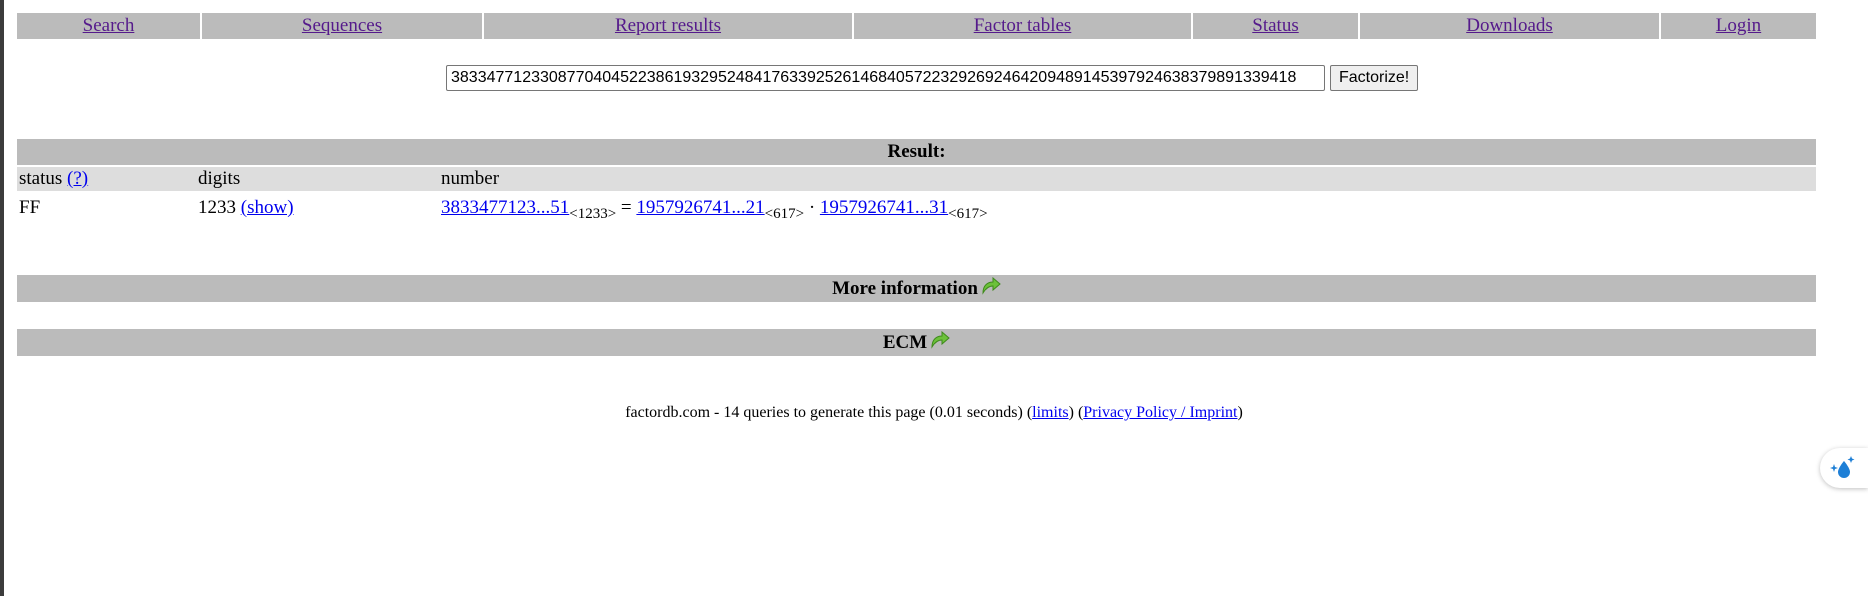 The width and height of the screenshot is (1868, 596). I want to click on nav-link-search: Search, so click(109, 25).